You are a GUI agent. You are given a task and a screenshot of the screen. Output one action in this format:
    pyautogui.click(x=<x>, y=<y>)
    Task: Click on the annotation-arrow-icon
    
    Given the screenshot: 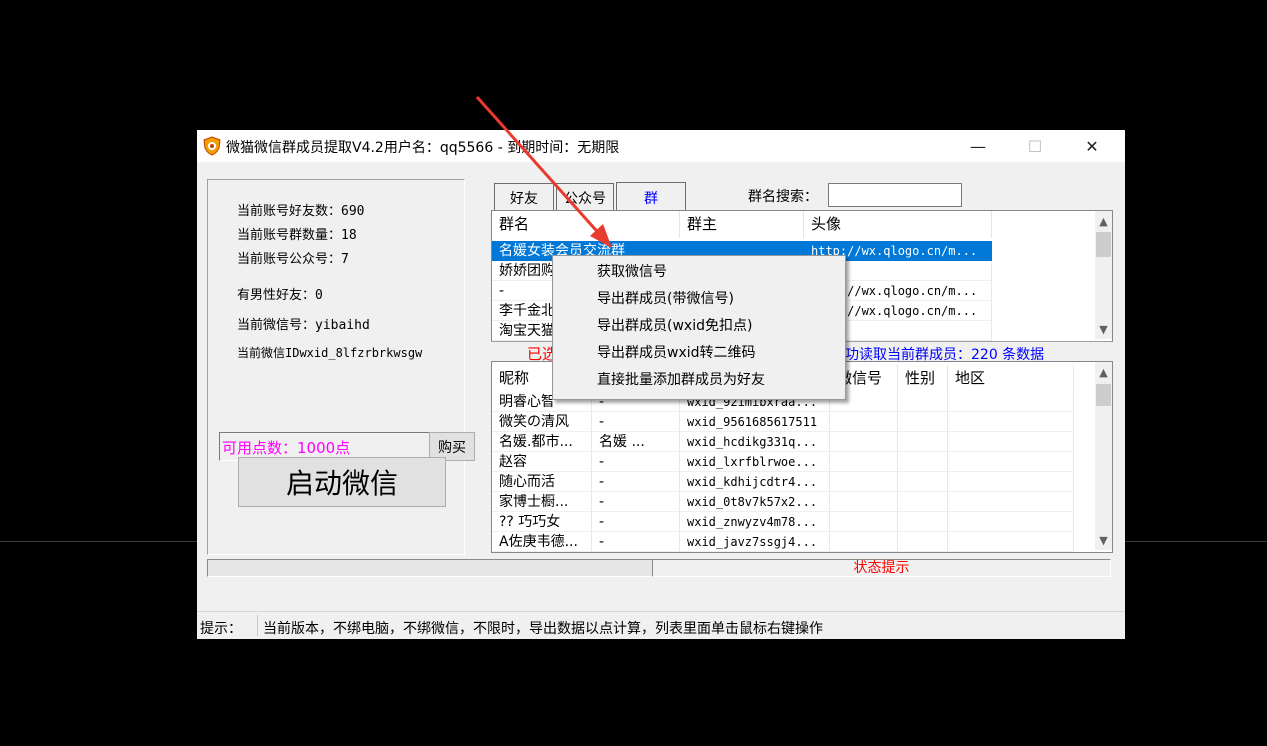 What is the action you would take?
    pyautogui.click(x=543, y=172)
    